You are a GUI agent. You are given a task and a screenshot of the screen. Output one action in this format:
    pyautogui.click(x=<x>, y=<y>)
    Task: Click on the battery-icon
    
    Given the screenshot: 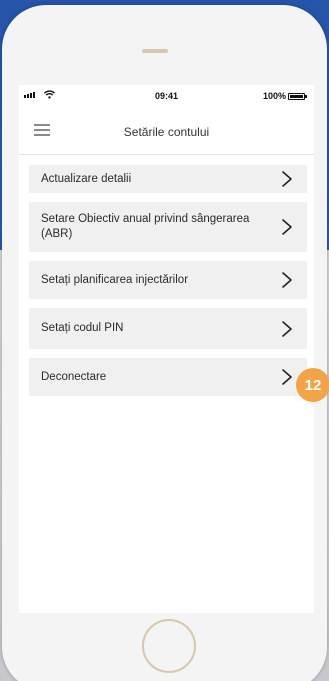 What is the action you would take?
    pyautogui.click(x=297, y=96)
    